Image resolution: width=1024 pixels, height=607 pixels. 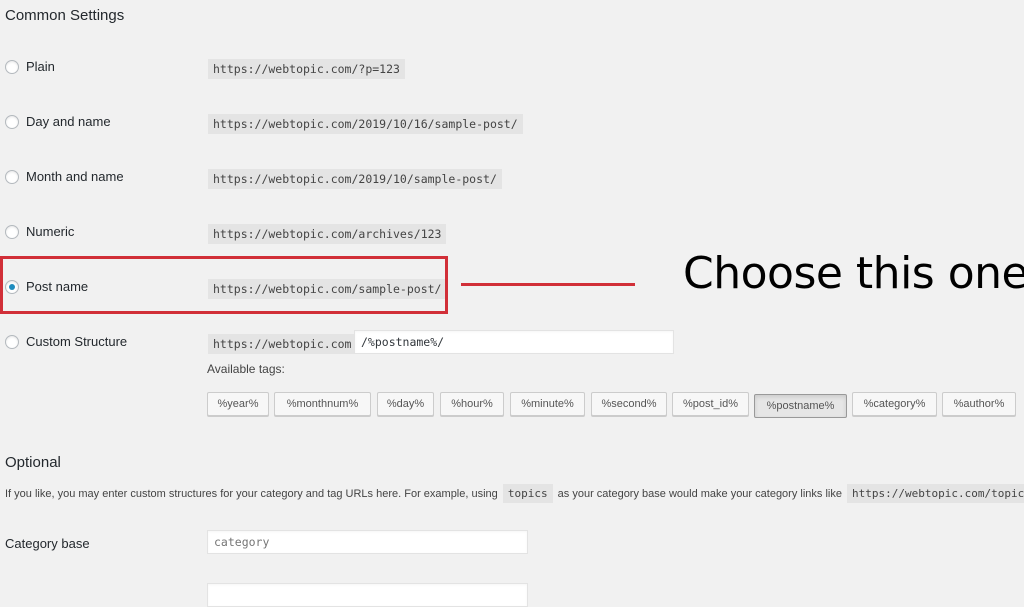 What do you see at coordinates (979, 404) in the screenshot?
I see `tag-button-author: %author%` at bounding box center [979, 404].